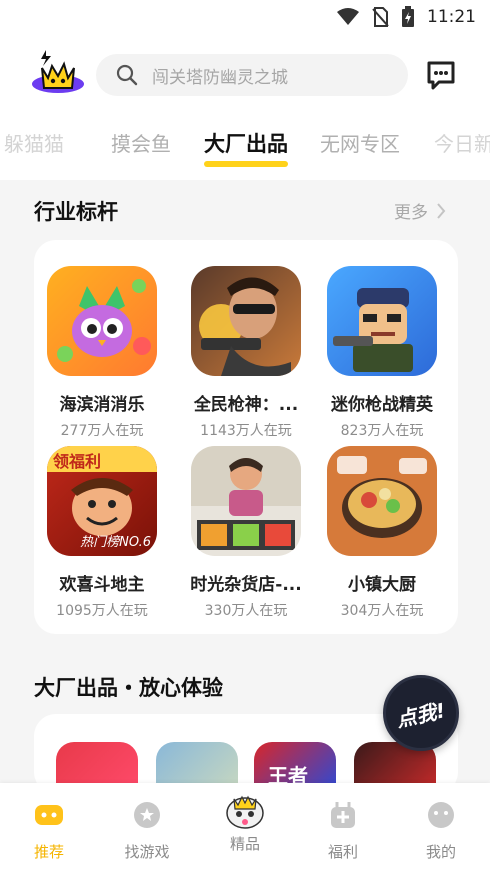  I want to click on game-icon-mini-soldier, so click(382, 321).